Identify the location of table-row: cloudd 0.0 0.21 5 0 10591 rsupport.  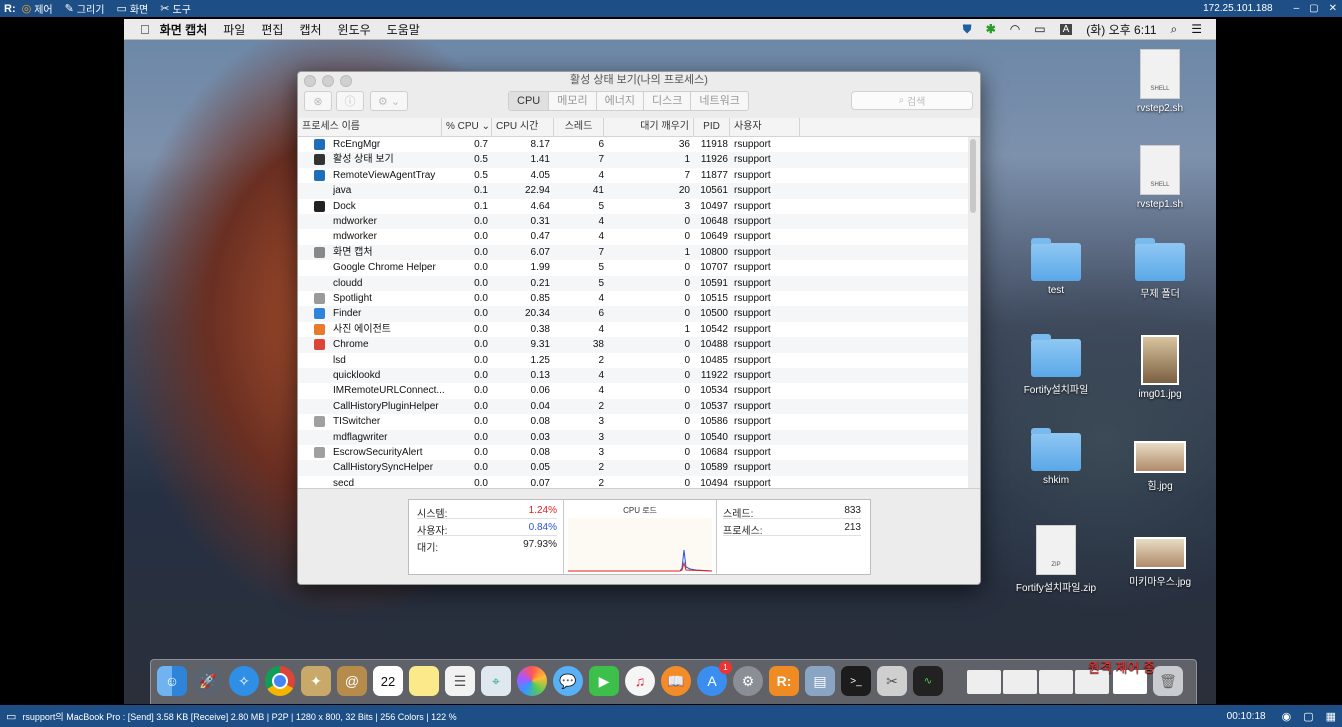
(633, 283).